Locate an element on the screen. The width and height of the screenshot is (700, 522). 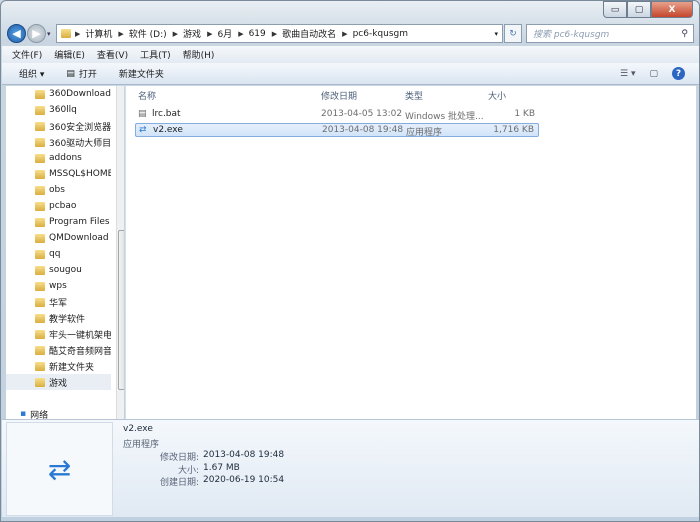
file-date: 2013-04-08 19:48 is located at coordinates (363, 130).